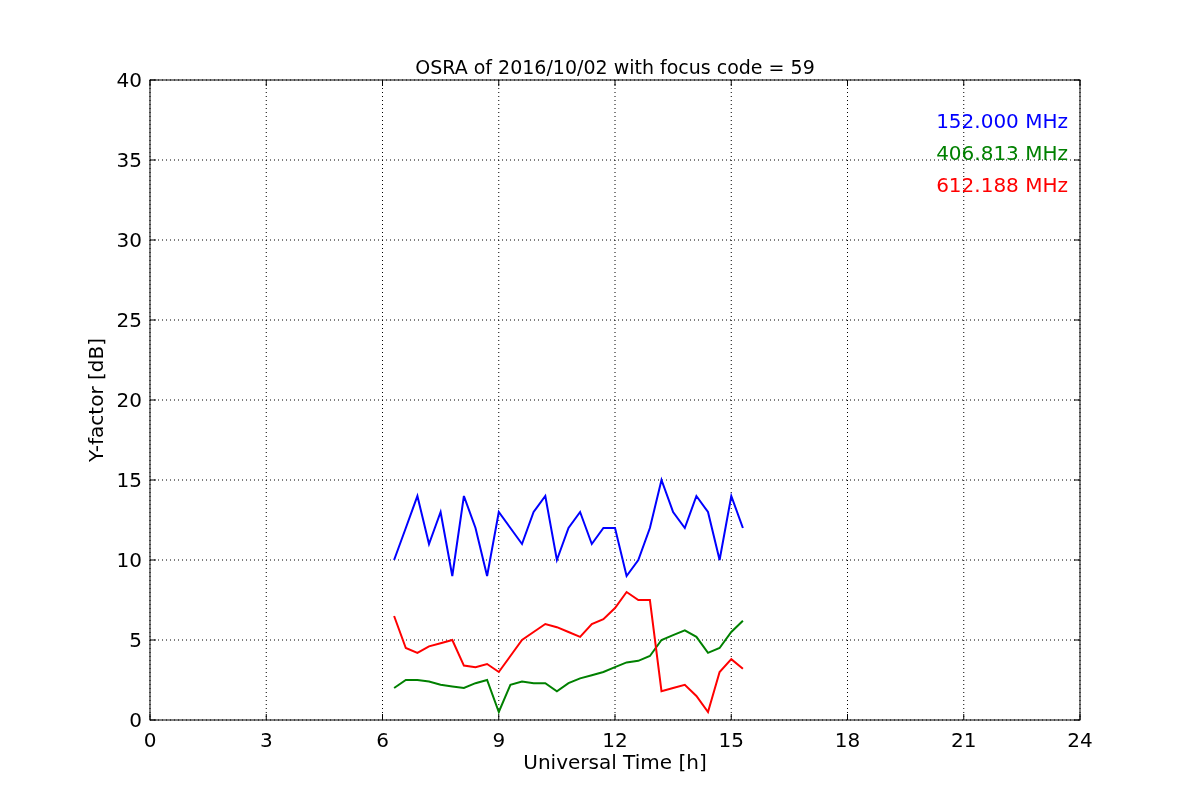 This screenshot has height=800, width=1200. Describe the element at coordinates (964, 740) in the screenshot. I see `x-tick-label: 21` at that location.